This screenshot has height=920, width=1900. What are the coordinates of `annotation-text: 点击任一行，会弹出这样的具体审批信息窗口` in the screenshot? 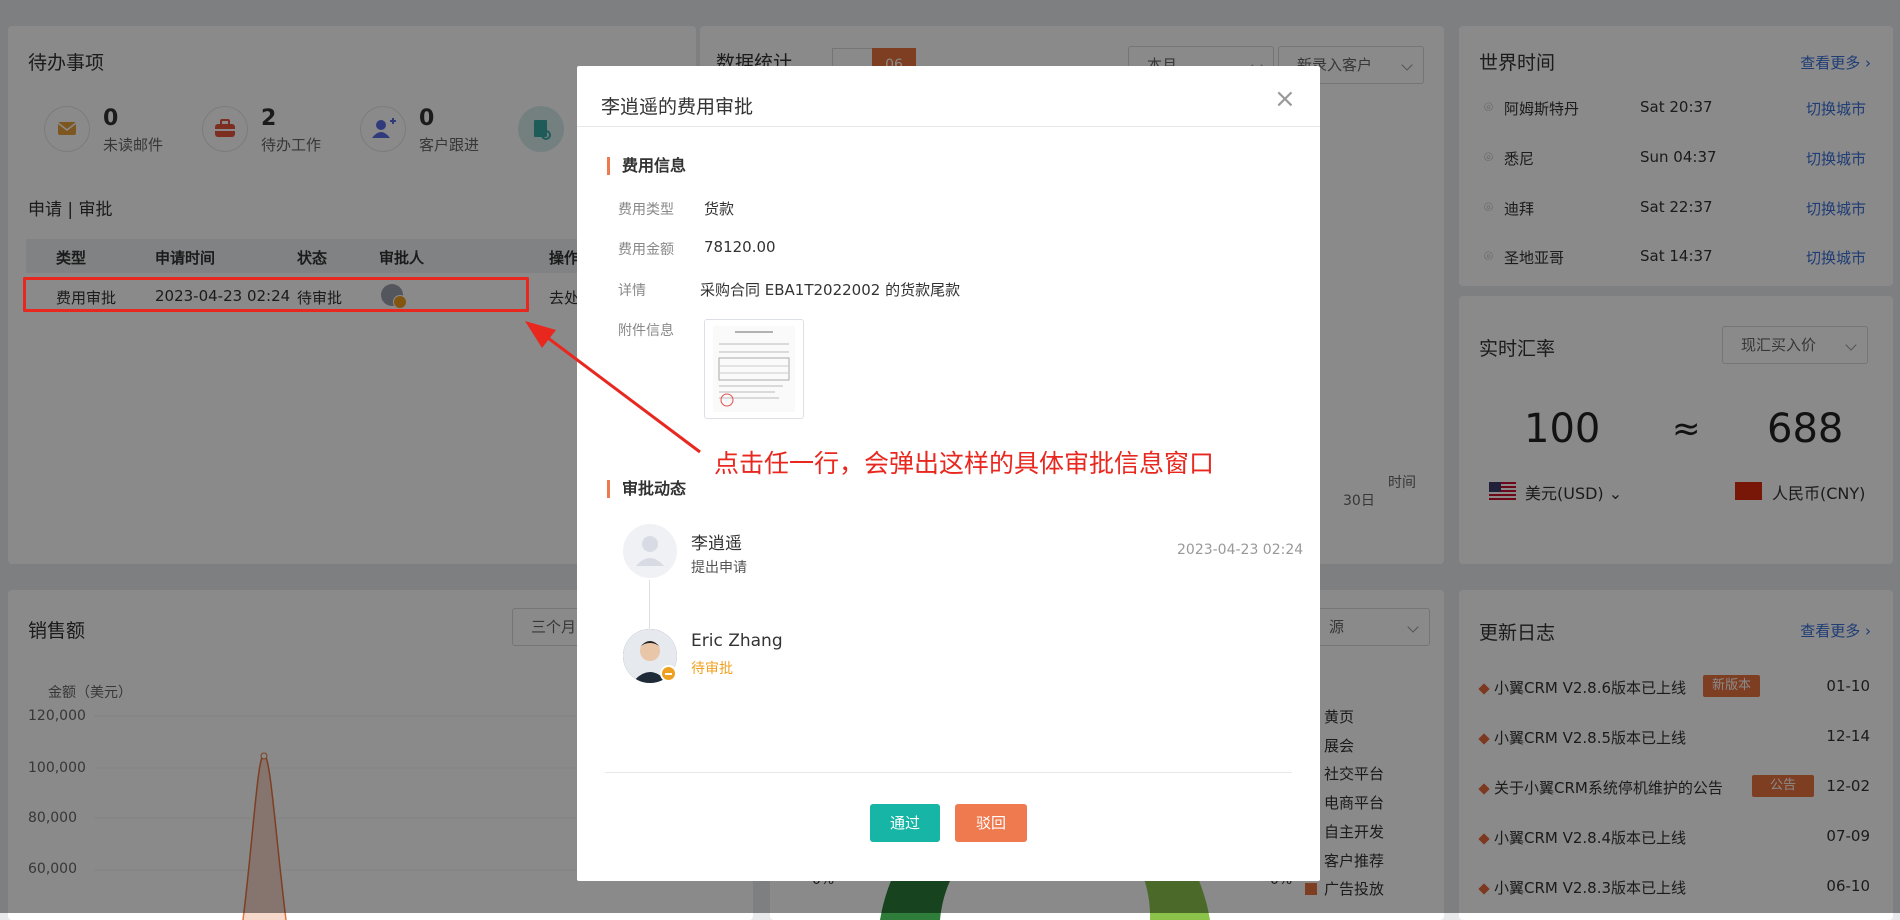 It's located at (964, 463).